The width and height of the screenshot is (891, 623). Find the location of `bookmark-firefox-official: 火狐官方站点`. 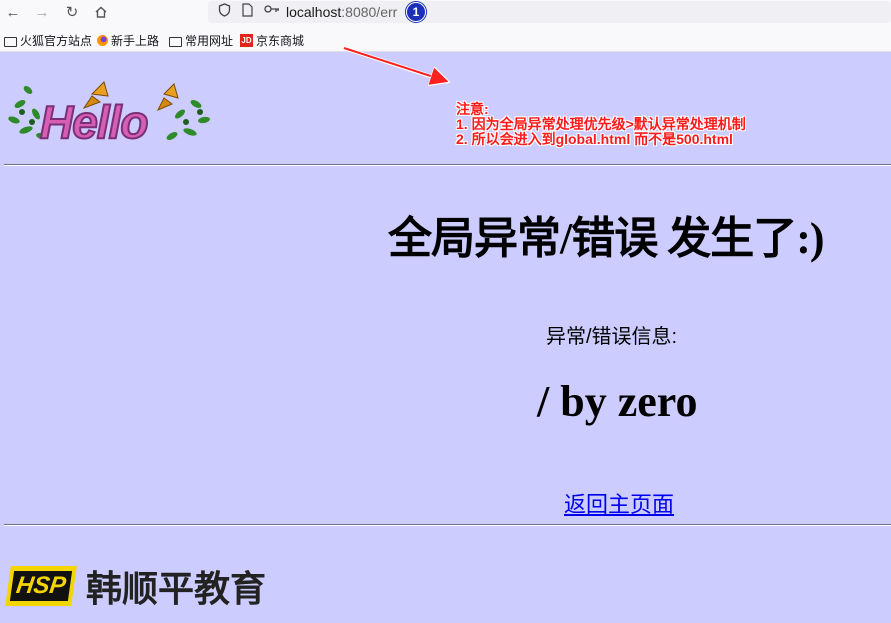

bookmark-firefox-official: 火狐官方站点 is located at coordinates (48, 40).